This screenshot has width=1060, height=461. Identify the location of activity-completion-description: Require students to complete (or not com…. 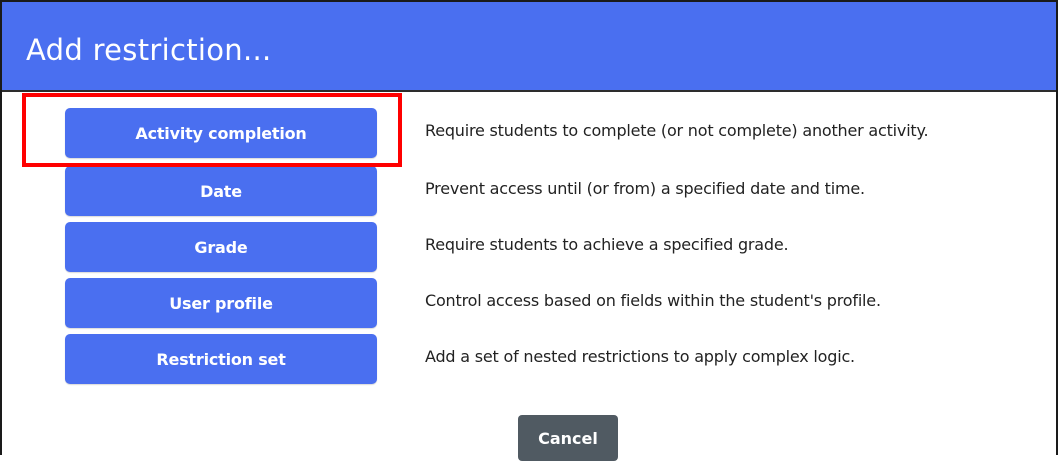
(677, 130).